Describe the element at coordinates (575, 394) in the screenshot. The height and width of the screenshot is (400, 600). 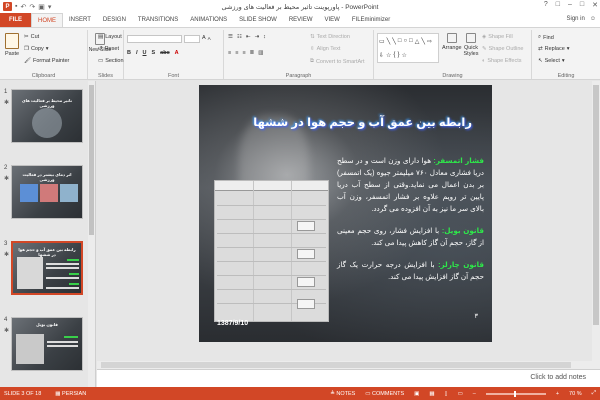
I see `zoom-level: 70 %` at that location.